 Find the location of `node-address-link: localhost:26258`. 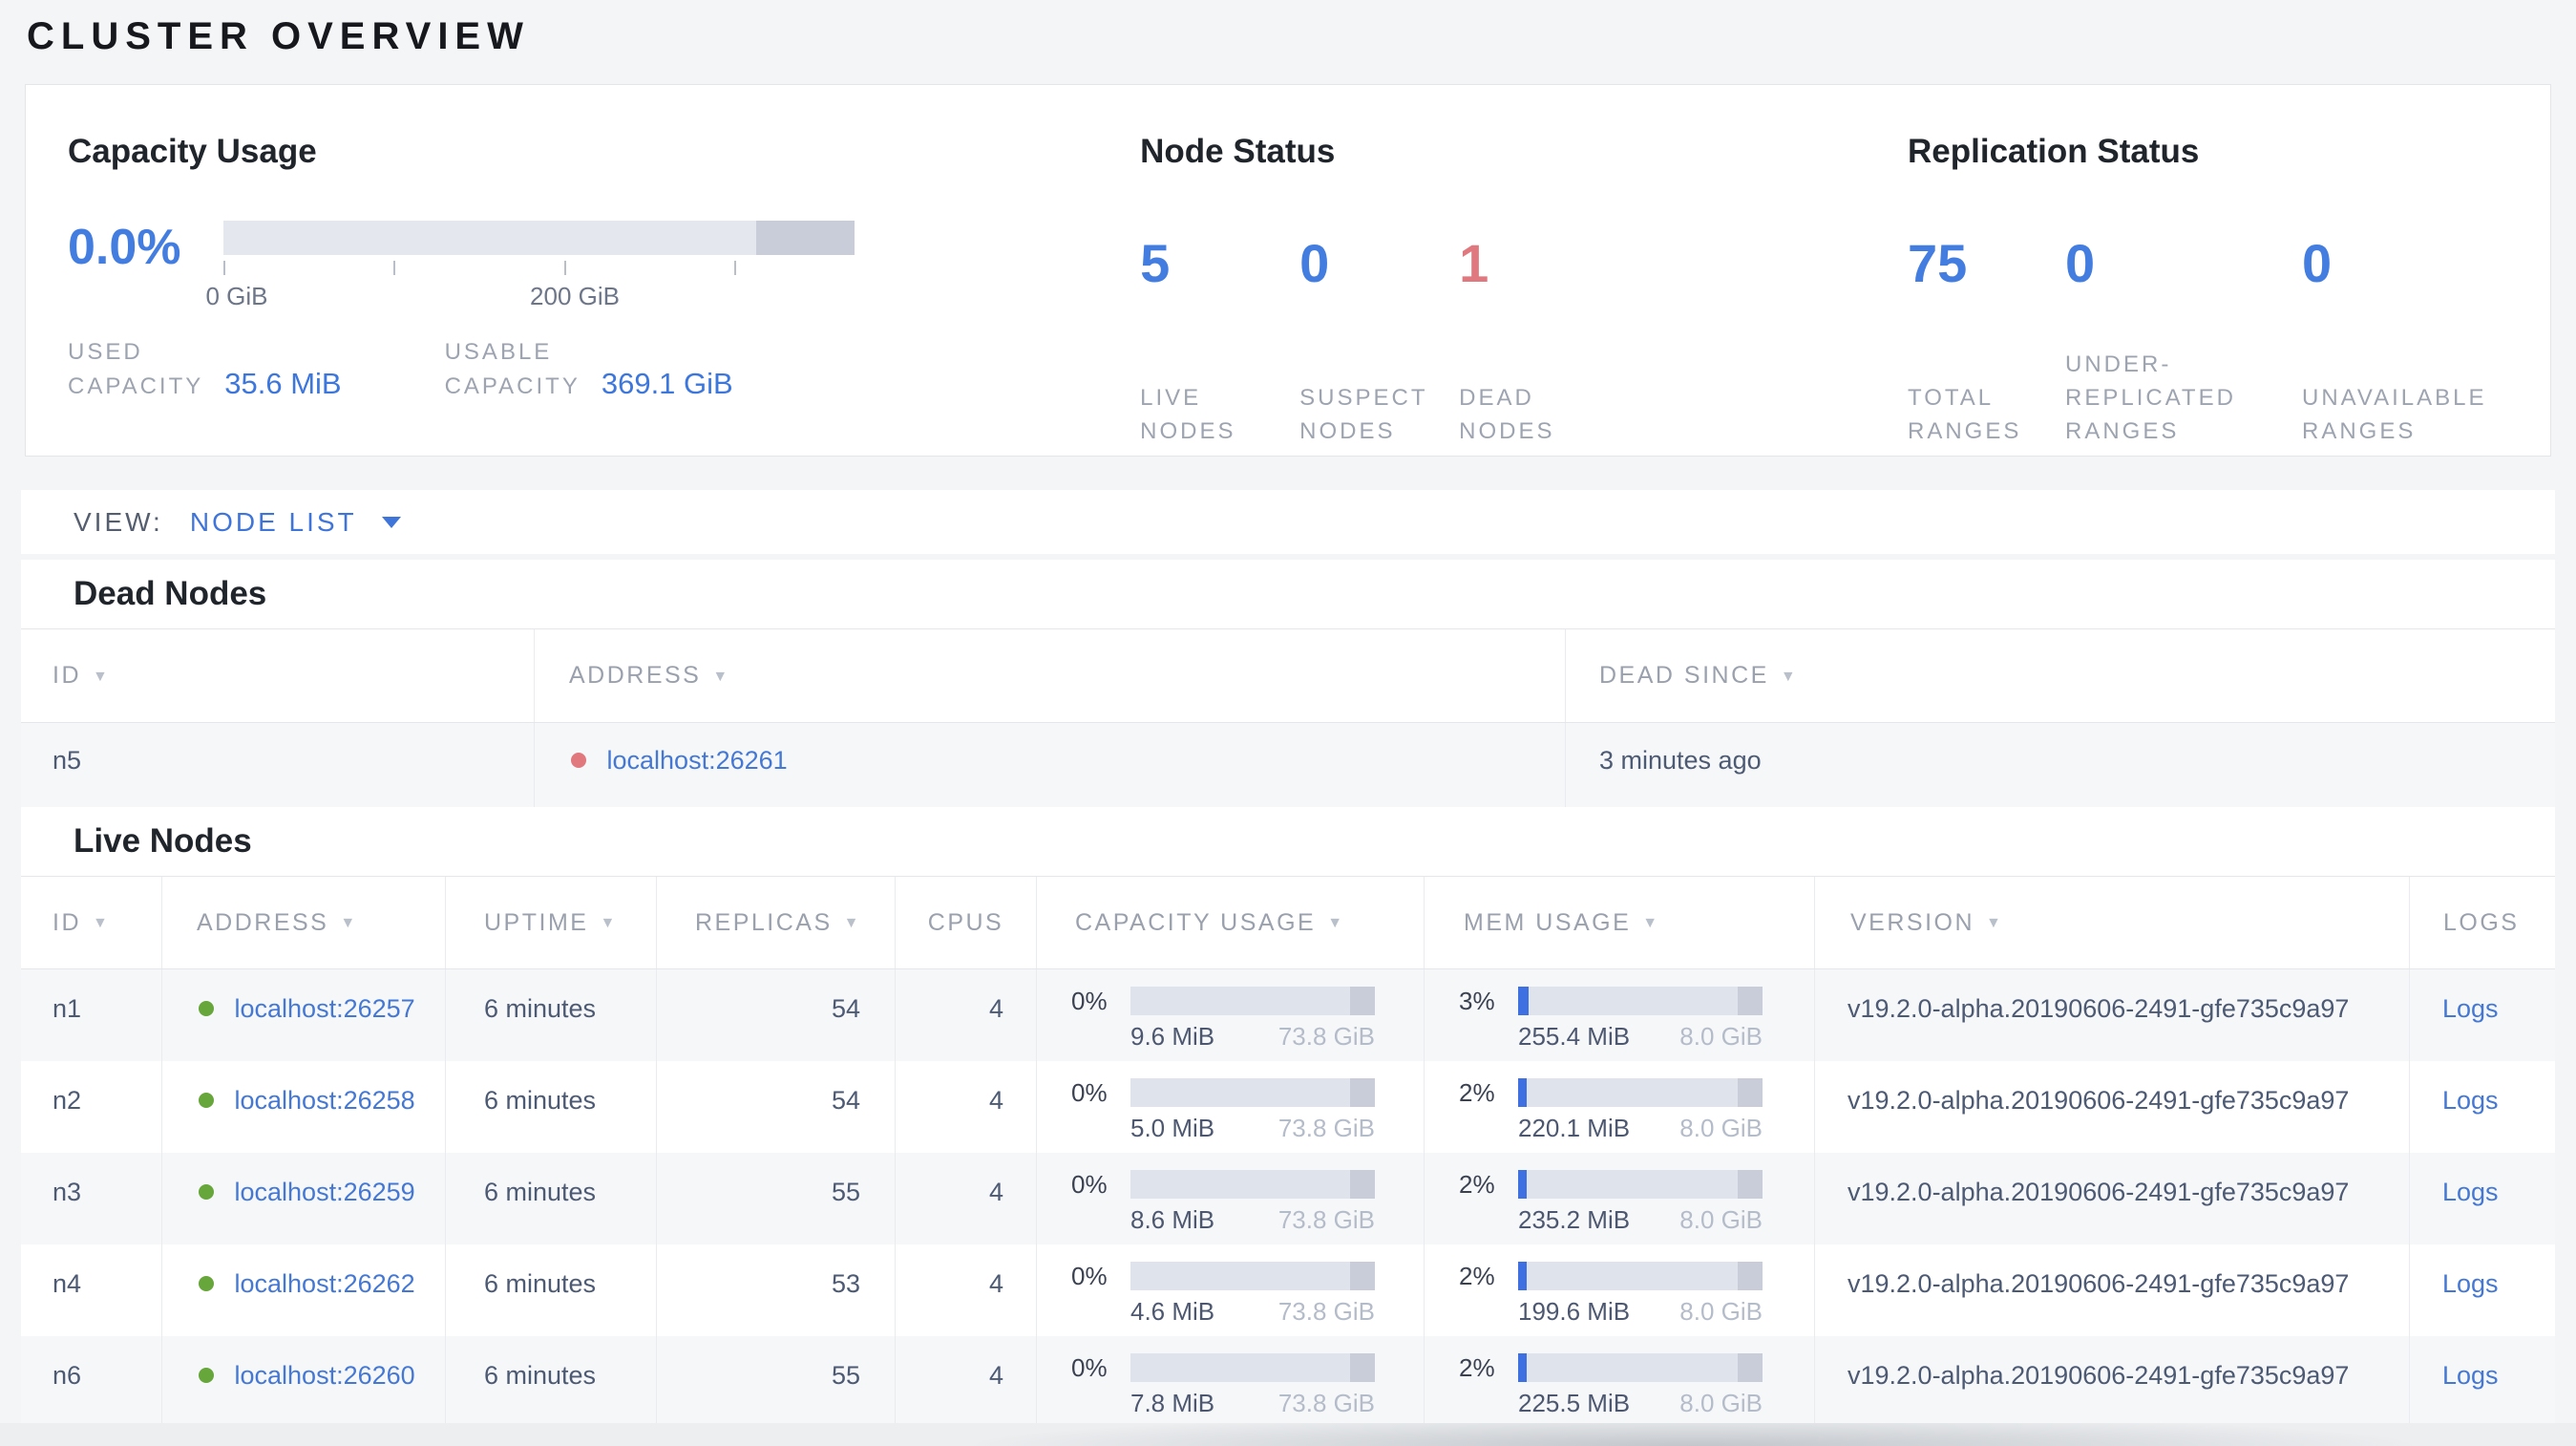

node-address-link: localhost:26258 is located at coordinates (325, 1100).